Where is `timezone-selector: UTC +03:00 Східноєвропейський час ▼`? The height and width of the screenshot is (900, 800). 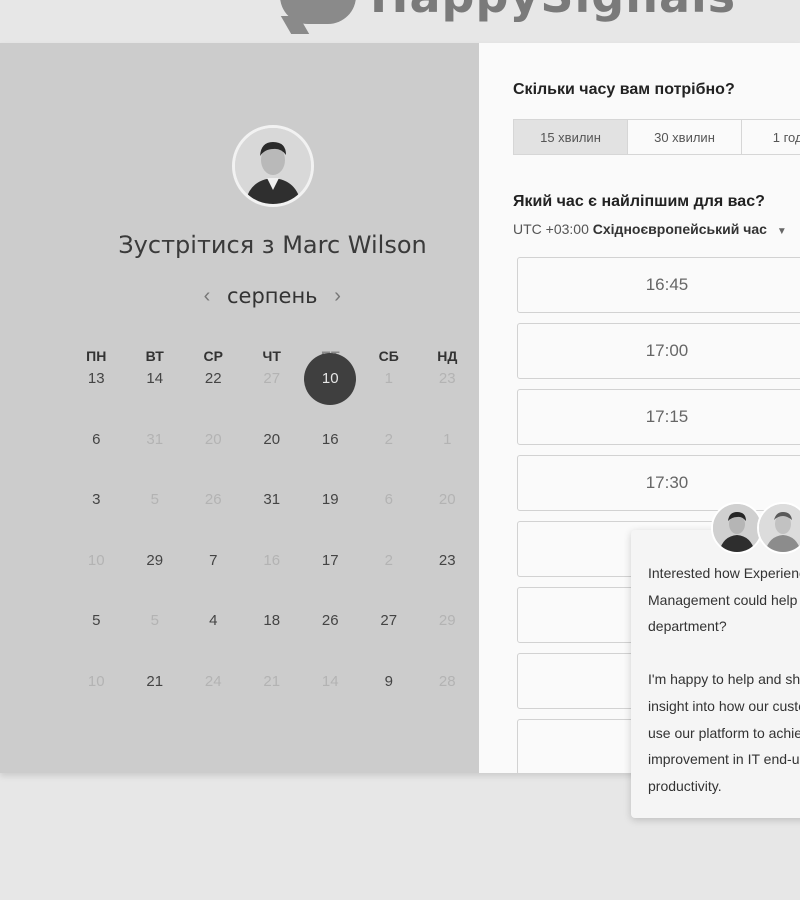
timezone-selector: UTC +03:00 Східноєвропейський час ▼ is located at coordinates (650, 229).